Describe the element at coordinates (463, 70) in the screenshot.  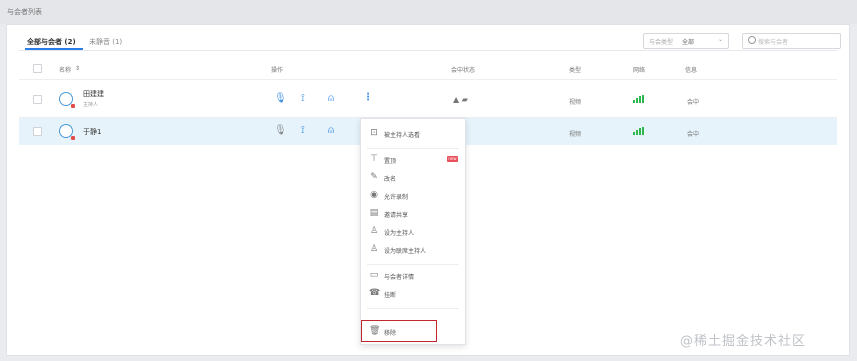
I see `header-status: 会中状态` at that location.